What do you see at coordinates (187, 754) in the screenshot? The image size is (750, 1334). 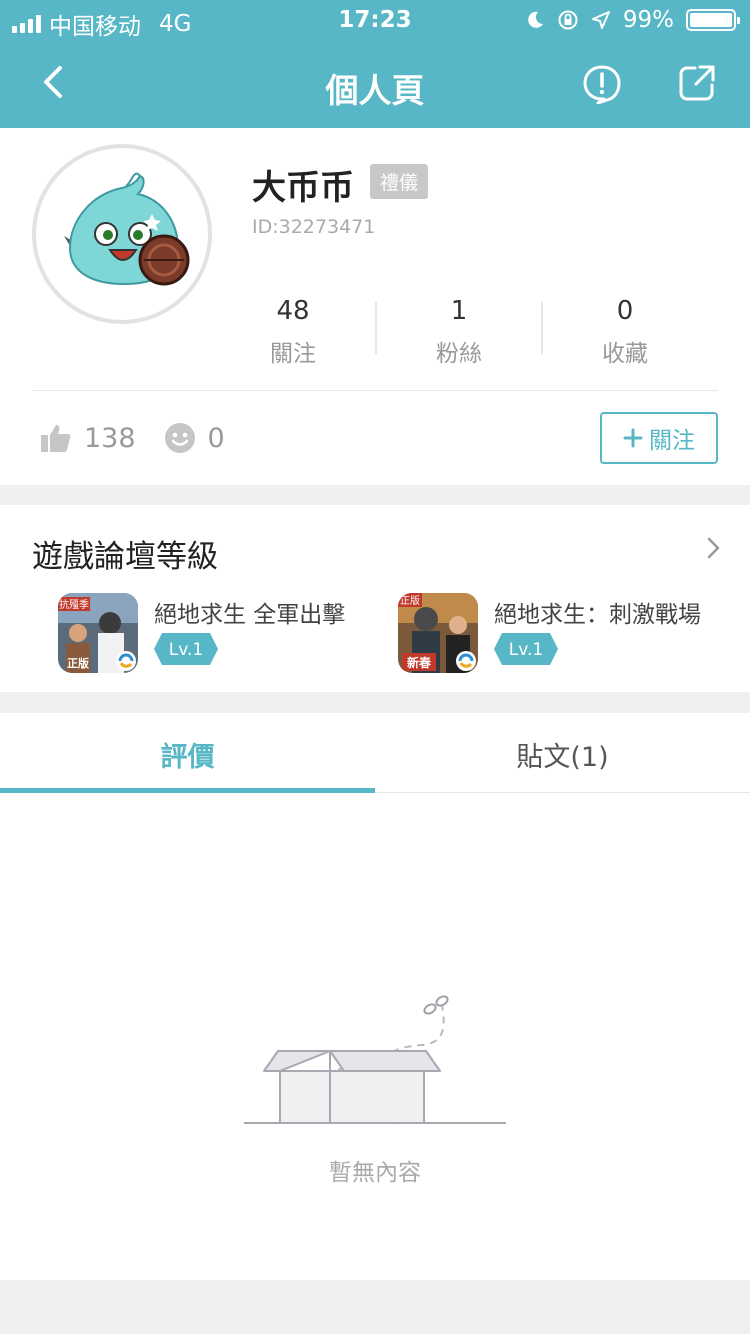 I see `tab-reviews: 評價` at bounding box center [187, 754].